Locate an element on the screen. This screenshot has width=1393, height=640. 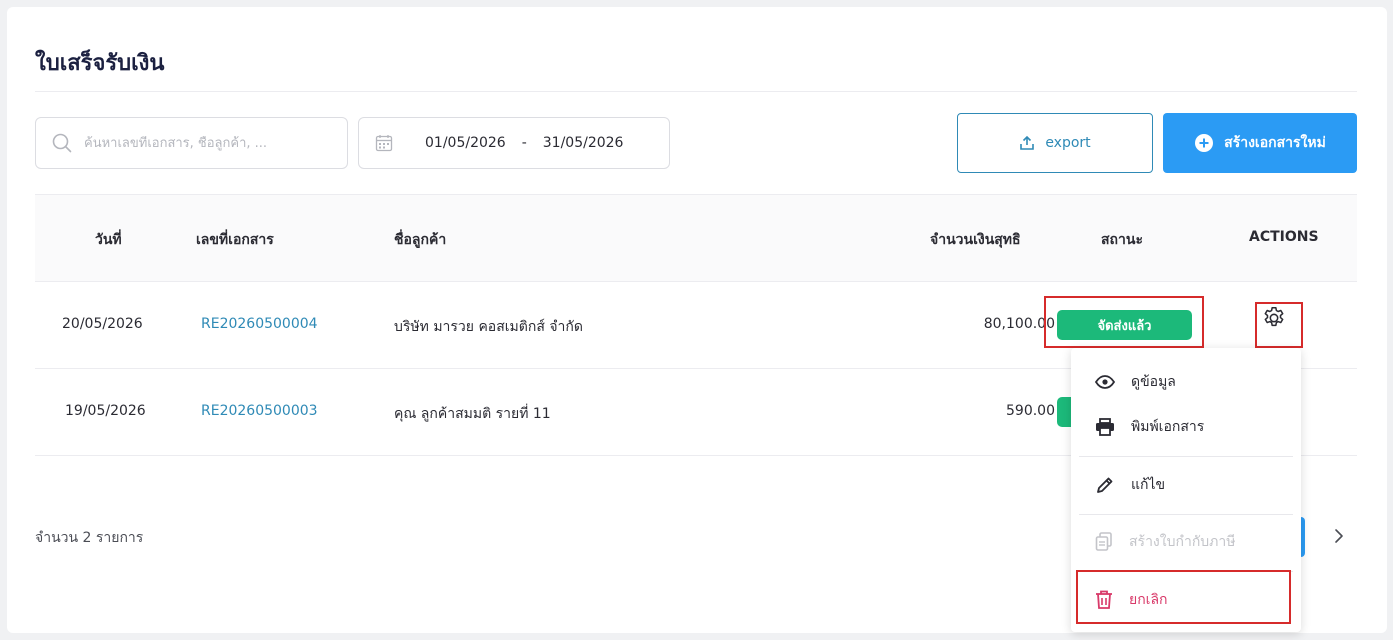
export-button: export is located at coordinates (1055, 143).